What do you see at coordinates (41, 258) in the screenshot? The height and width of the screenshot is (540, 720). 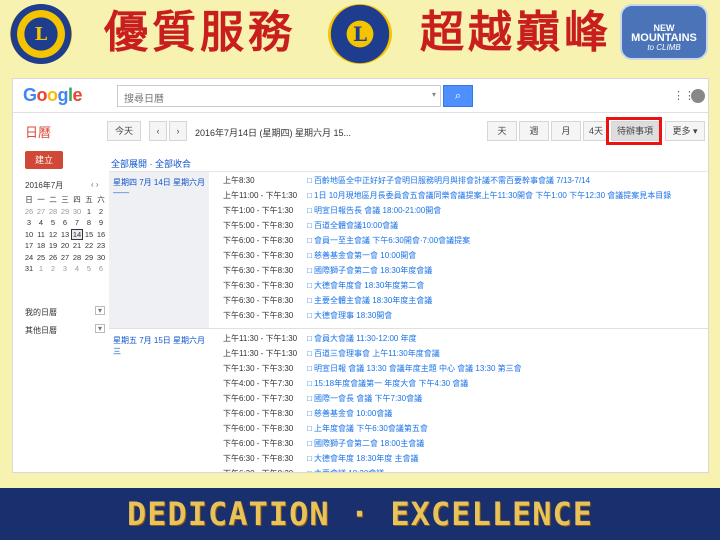 I see `mini-calendar-day: 25` at bounding box center [41, 258].